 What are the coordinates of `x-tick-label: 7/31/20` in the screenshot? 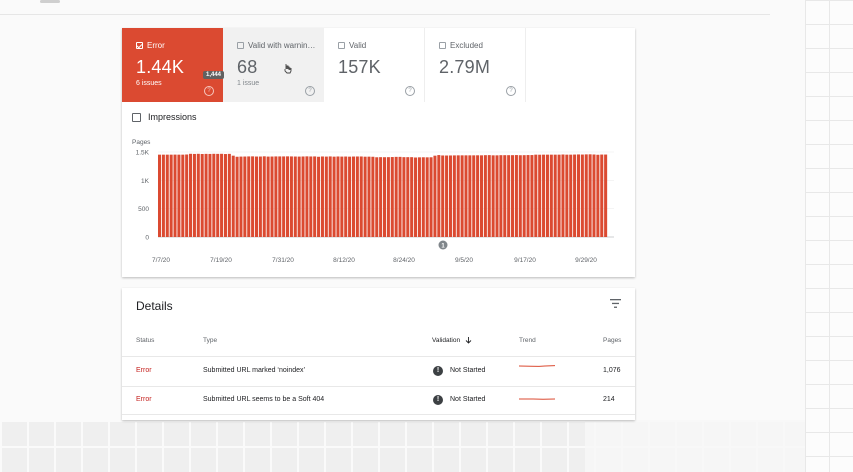 It's located at (283, 260).